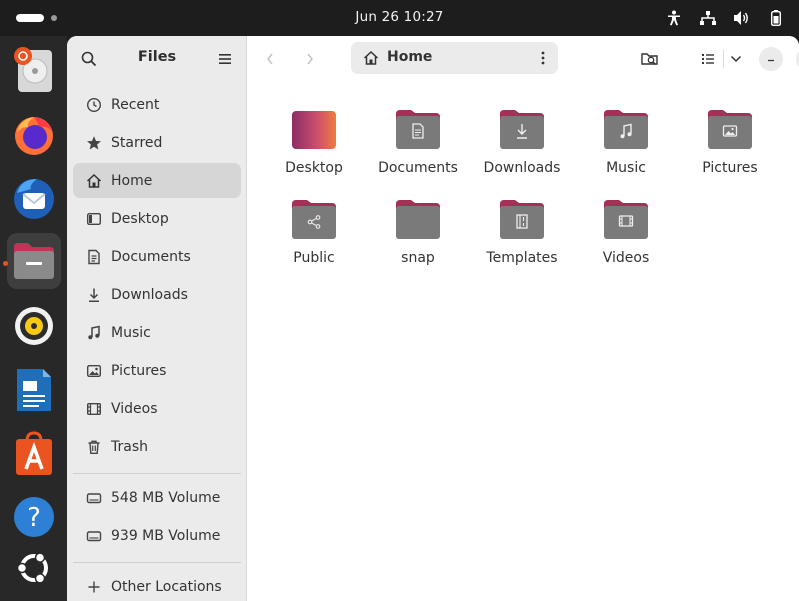 The image size is (799, 601). Describe the element at coordinates (409, 57) in the screenshot. I see `path-label: Home` at that location.